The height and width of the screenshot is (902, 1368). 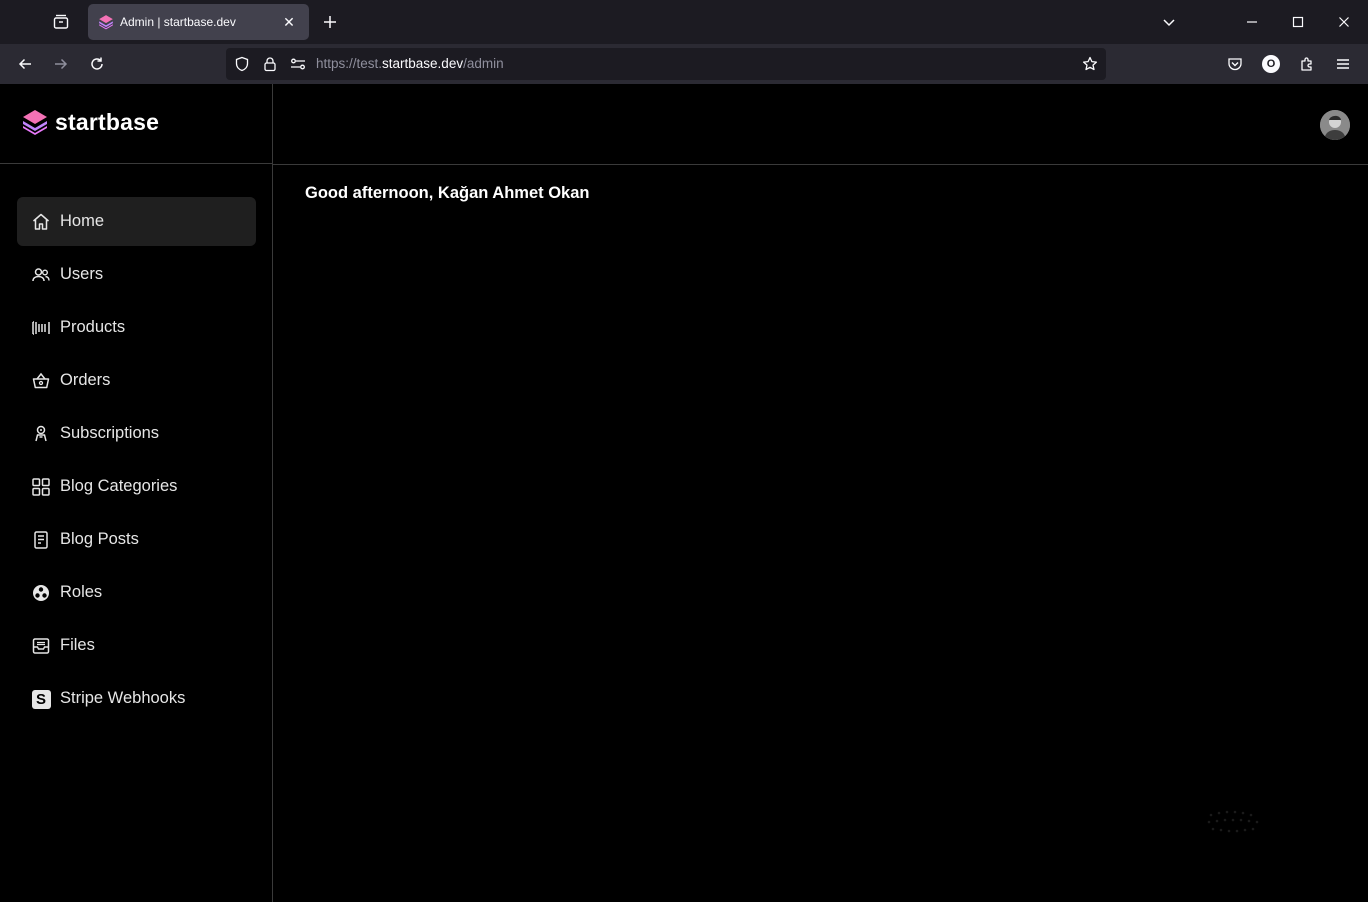 What do you see at coordinates (61, 22) in the screenshot?
I see `list-all-tabs-icon` at bounding box center [61, 22].